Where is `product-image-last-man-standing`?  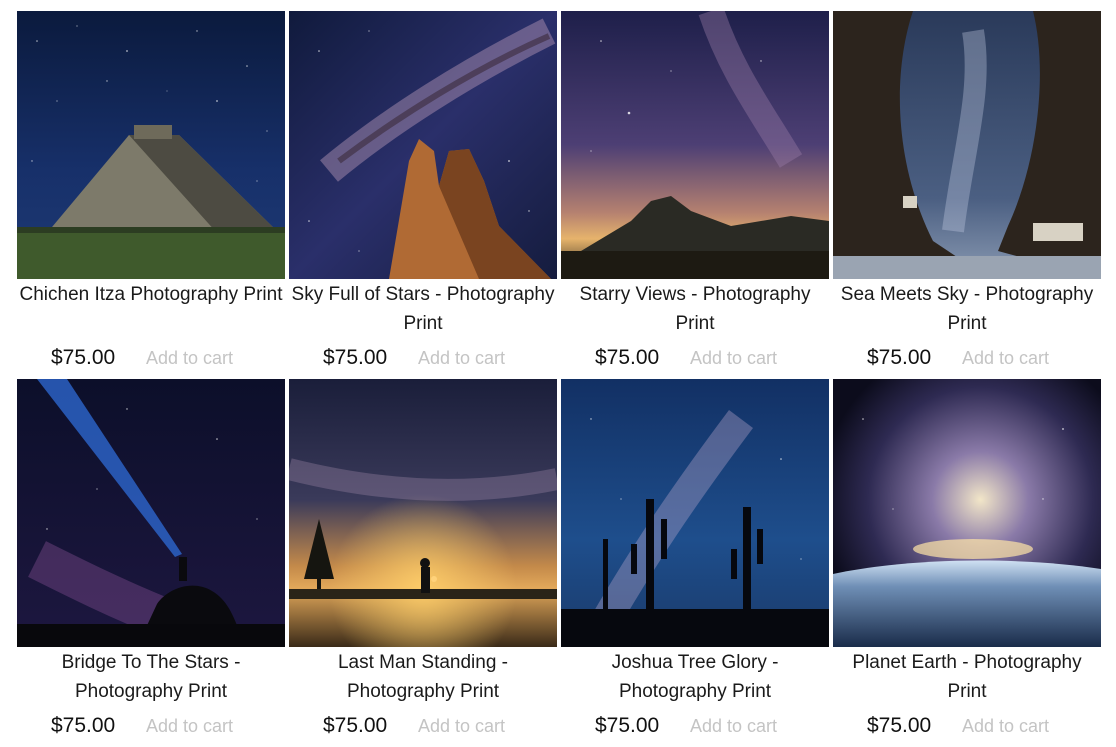
product-image-last-man-standing is located at coordinates (423, 513).